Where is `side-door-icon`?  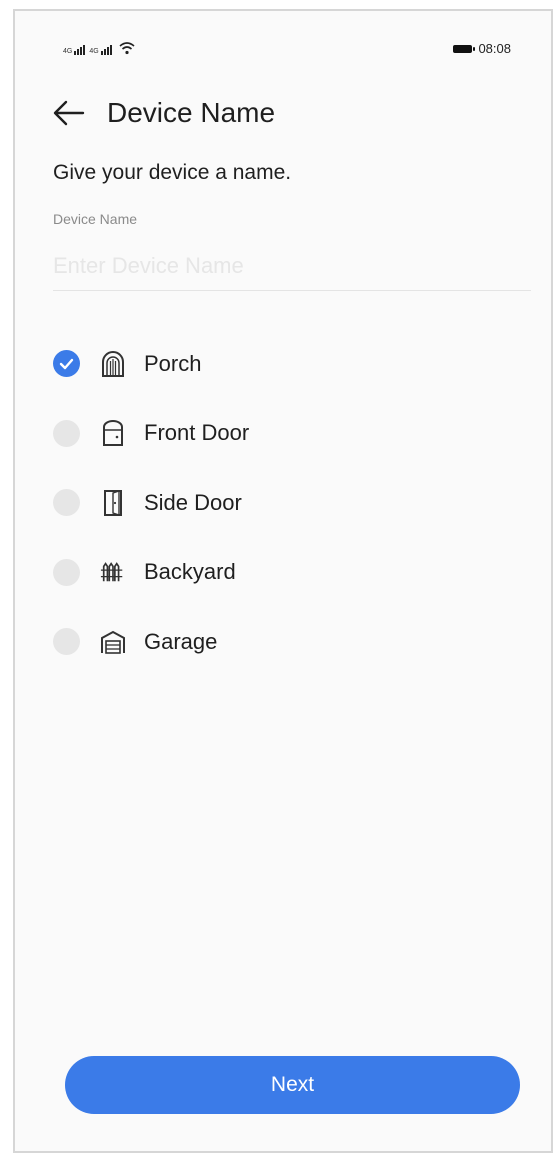 side-door-icon is located at coordinates (113, 503).